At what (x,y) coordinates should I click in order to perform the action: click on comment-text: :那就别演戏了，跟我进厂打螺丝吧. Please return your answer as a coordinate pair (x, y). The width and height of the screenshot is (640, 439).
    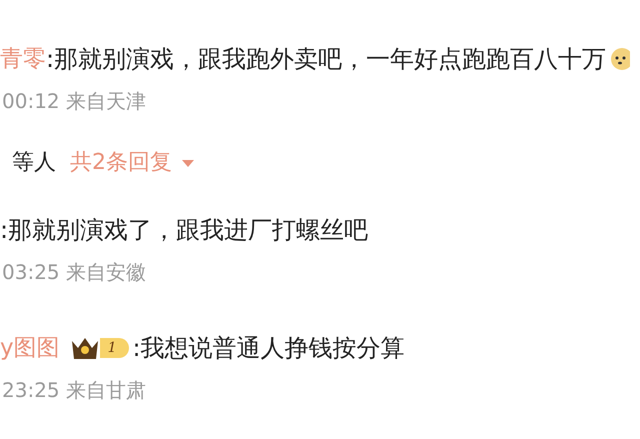
    Looking at the image, I should click on (184, 230).